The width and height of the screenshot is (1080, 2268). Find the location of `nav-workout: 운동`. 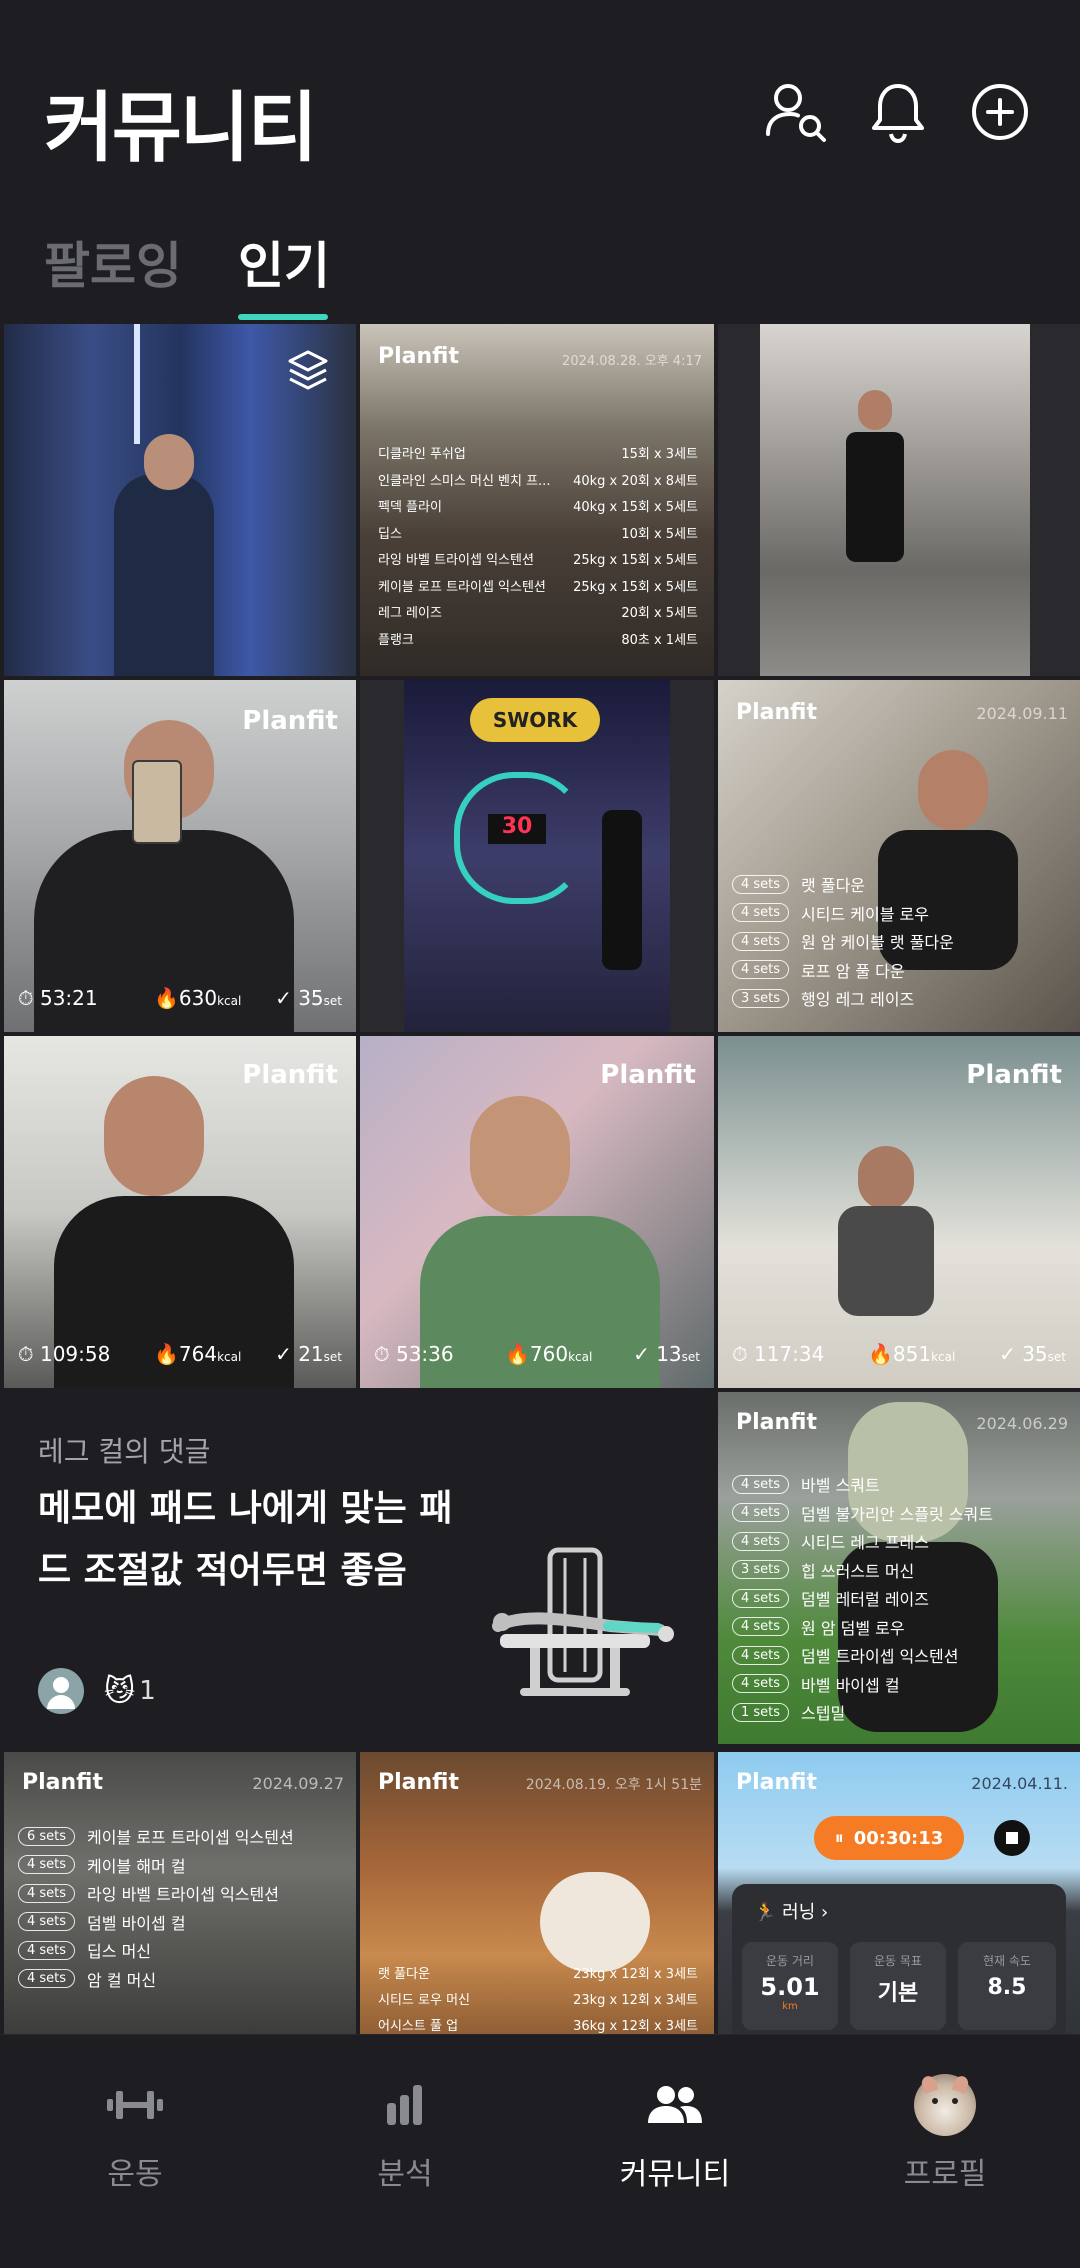

nav-workout: 운동 is located at coordinates (135, 2134).